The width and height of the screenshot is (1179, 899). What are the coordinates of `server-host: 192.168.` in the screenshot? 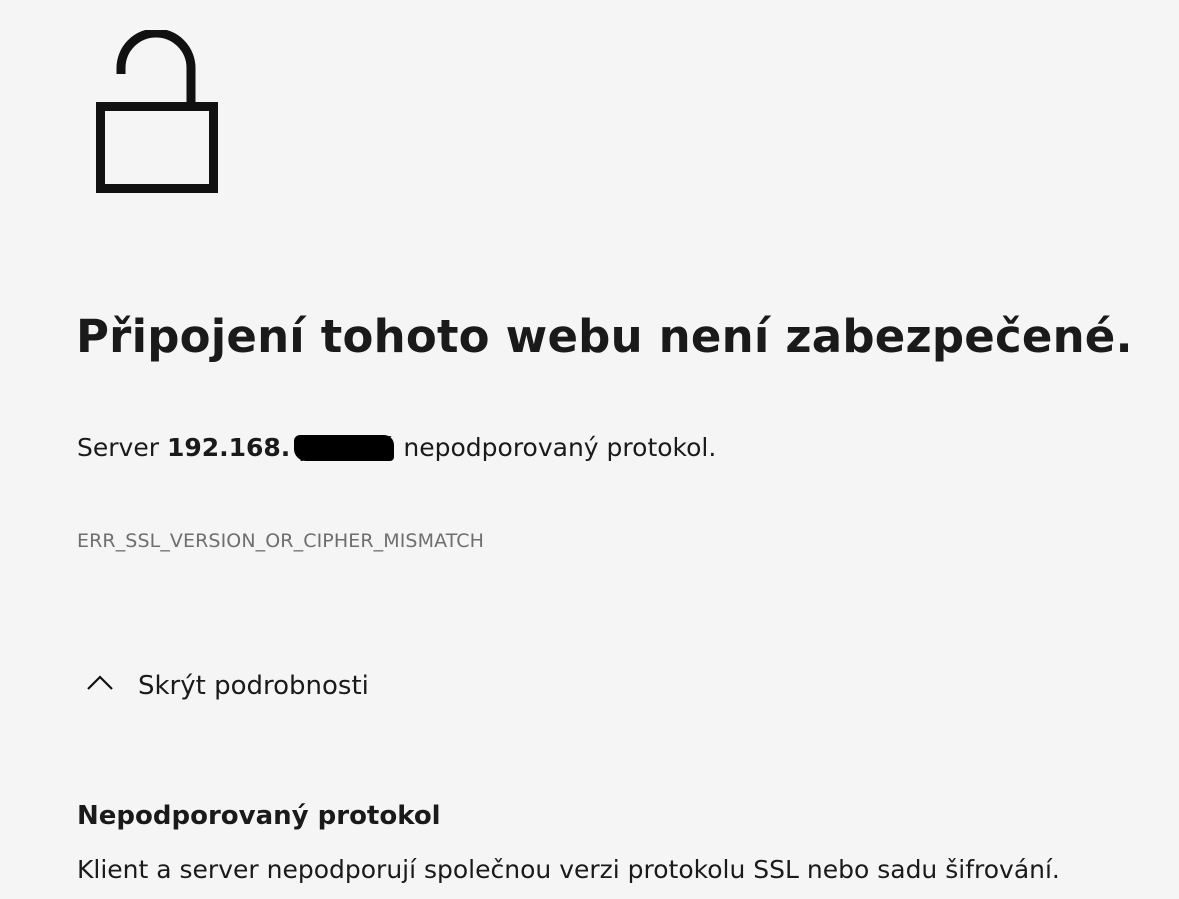 It's located at (228, 447).